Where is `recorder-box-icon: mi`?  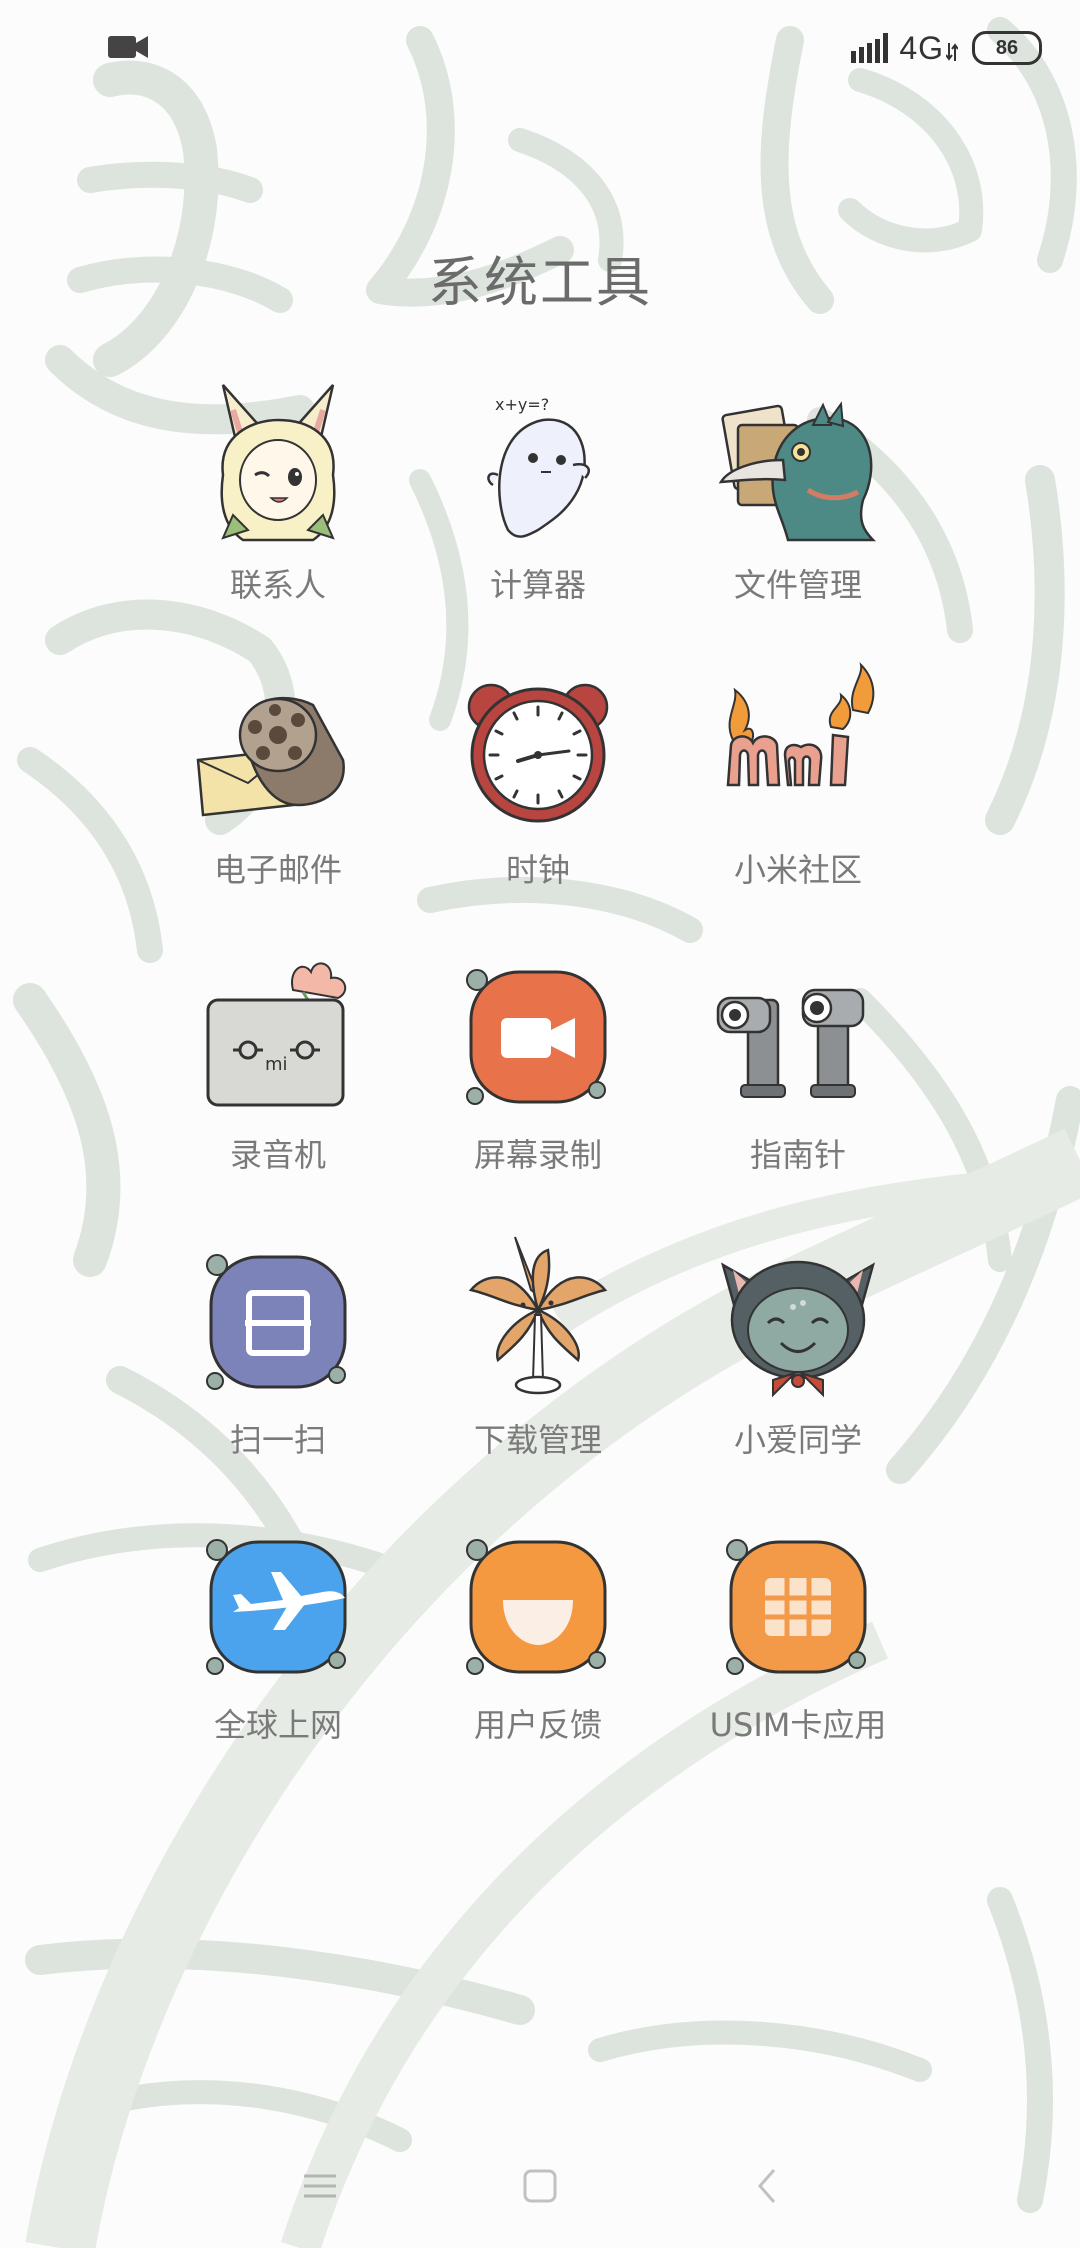
recorder-box-icon: mi is located at coordinates (278, 1035).